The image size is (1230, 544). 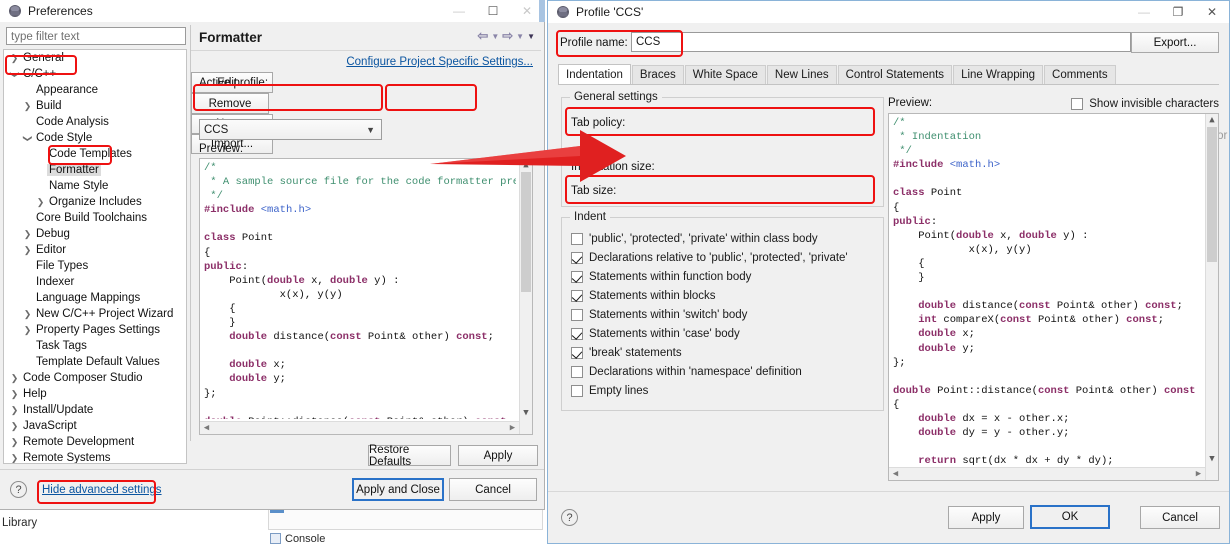 What do you see at coordinates (594, 74) in the screenshot?
I see `tab-indentation: Indentation` at bounding box center [594, 74].